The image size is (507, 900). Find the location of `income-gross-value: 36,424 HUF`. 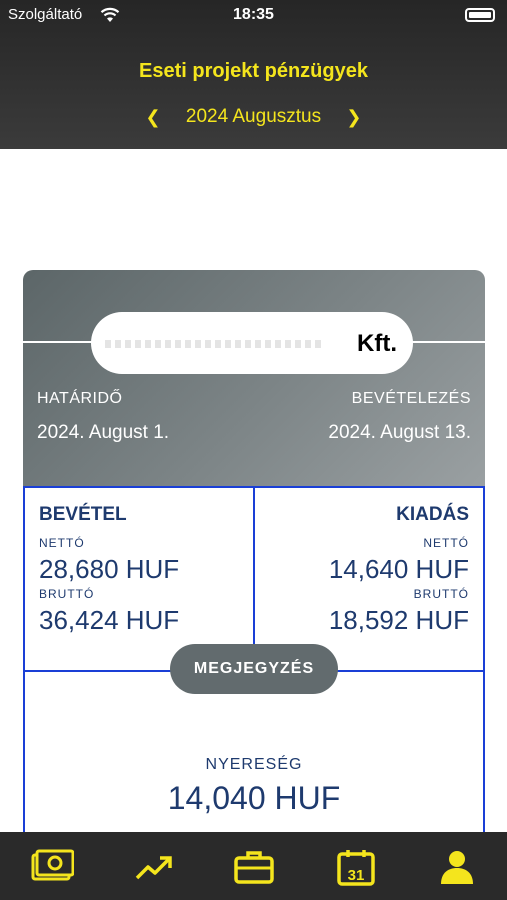

income-gross-value: 36,424 HUF is located at coordinates (109, 620).